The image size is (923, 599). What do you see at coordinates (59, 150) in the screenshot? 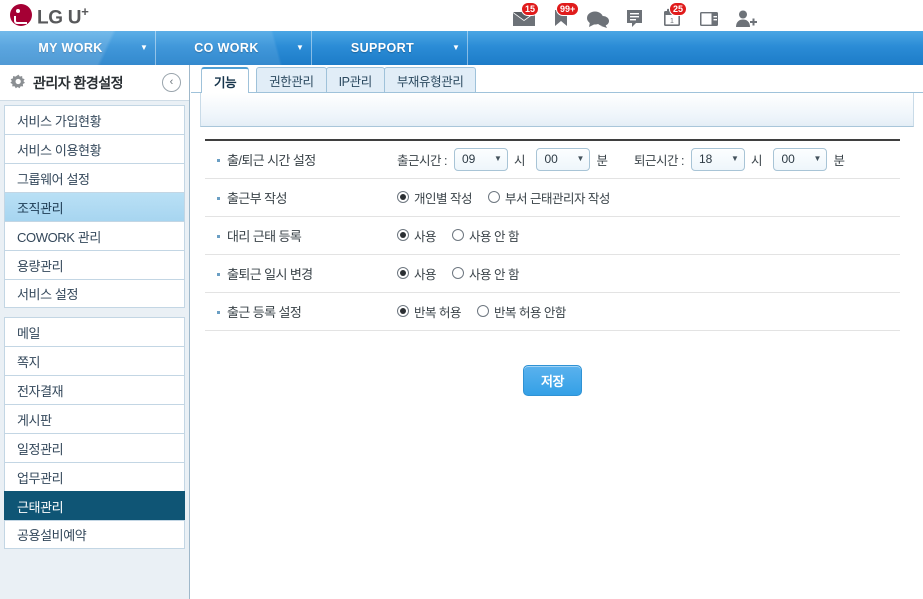
I see `sidebar-item-label: 서비스 이용현황` at bounding box center [59, 150].